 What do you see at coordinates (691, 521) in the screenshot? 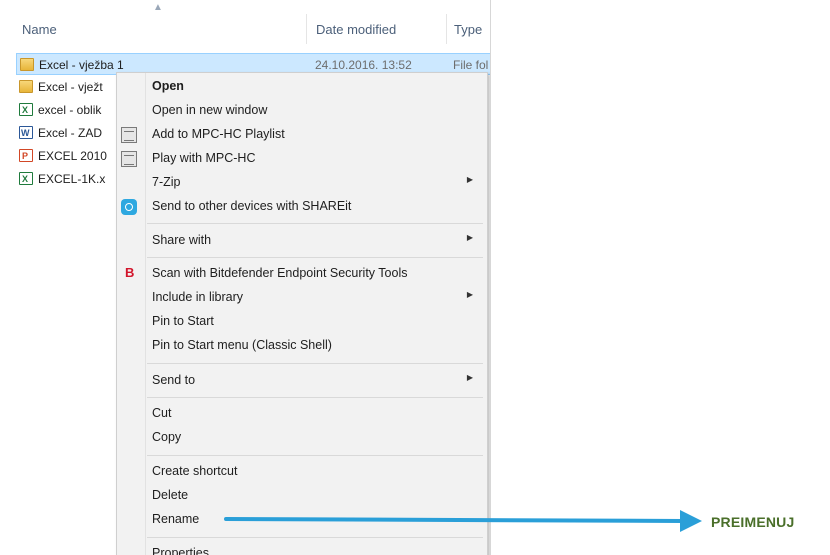
I see `annotation-arrow-head` at bounding box center [691, 521].